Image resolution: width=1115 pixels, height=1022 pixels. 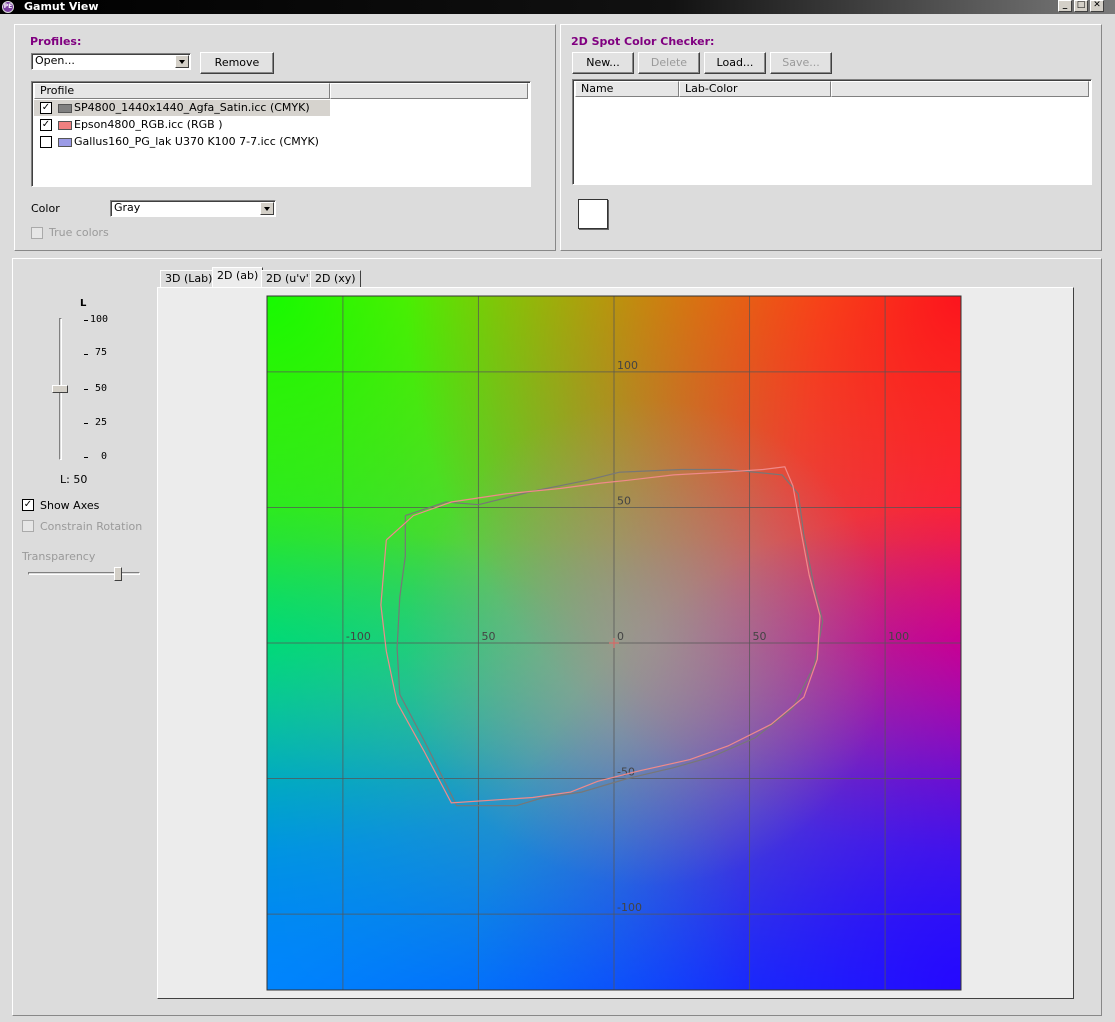 What do you see at coordinates (358, 636) in the screenshot?
I see `x-tick-label: -100` at bounding box center [358, 636].